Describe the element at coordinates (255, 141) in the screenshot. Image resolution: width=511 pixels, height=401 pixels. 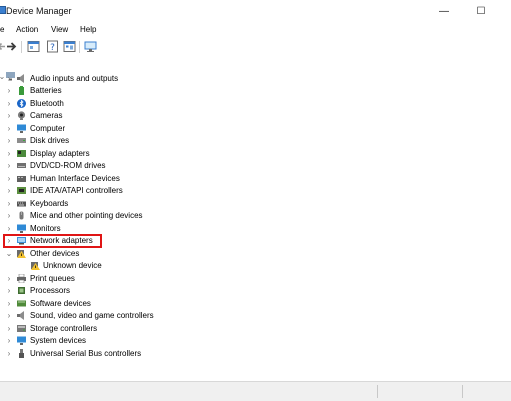
I see `tree-item-disk-drives: › Disk drives` at that location.